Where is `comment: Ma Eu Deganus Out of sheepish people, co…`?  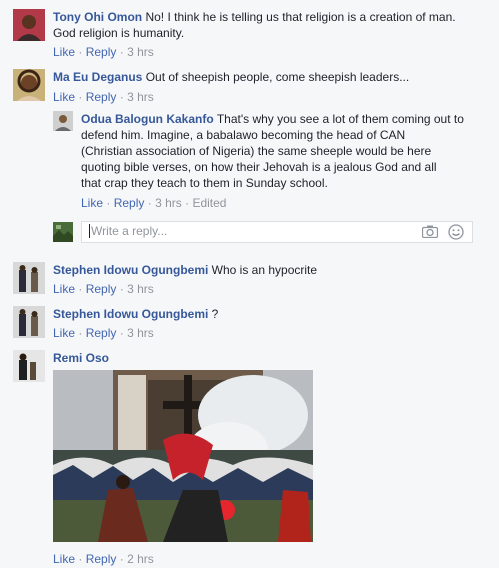
comment: Ma Eu Deganus Out of sheepish people, co… is located at coordinates (273, 77).